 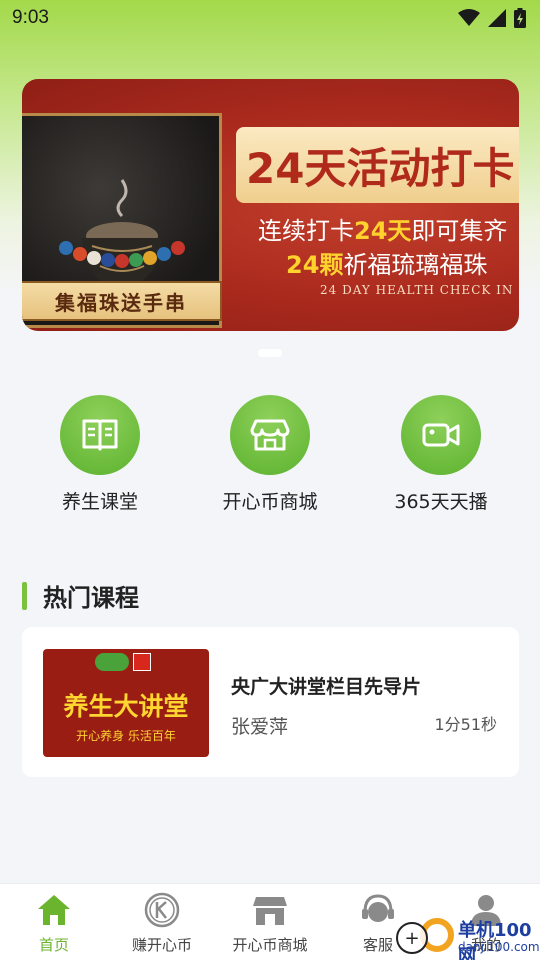 What do you see at coordinates (122, 301) in the screenshot?
I see `banner-tag: 集福珠送手串` at bounding box center [122, 301].